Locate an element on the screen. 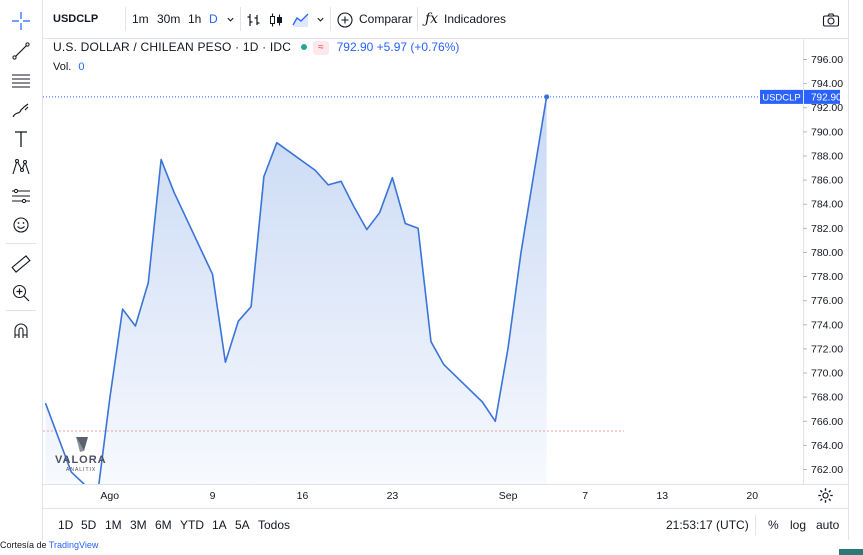  volume-label: Vol. is located at coordinates (62, 67).